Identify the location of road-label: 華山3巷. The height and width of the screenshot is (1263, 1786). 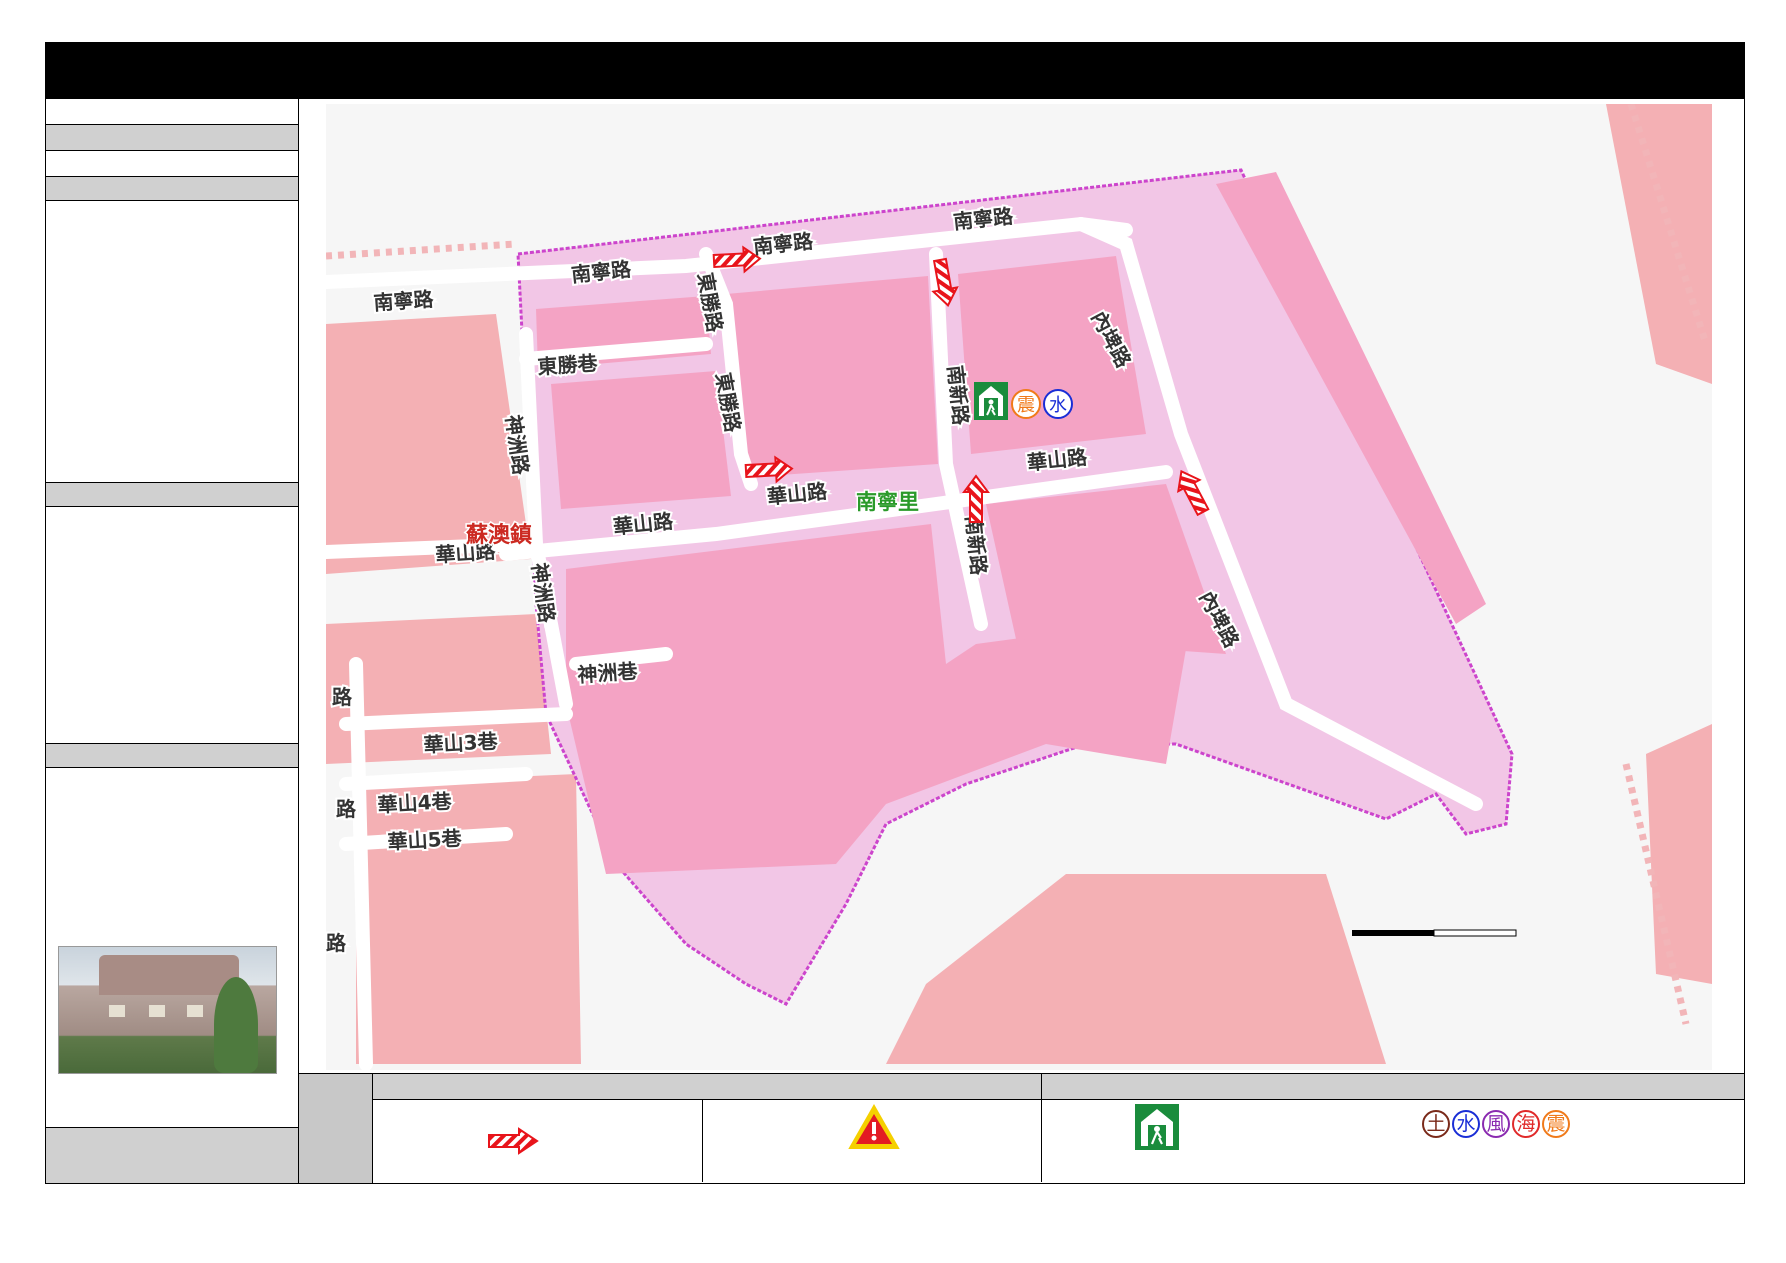
(461, 743).